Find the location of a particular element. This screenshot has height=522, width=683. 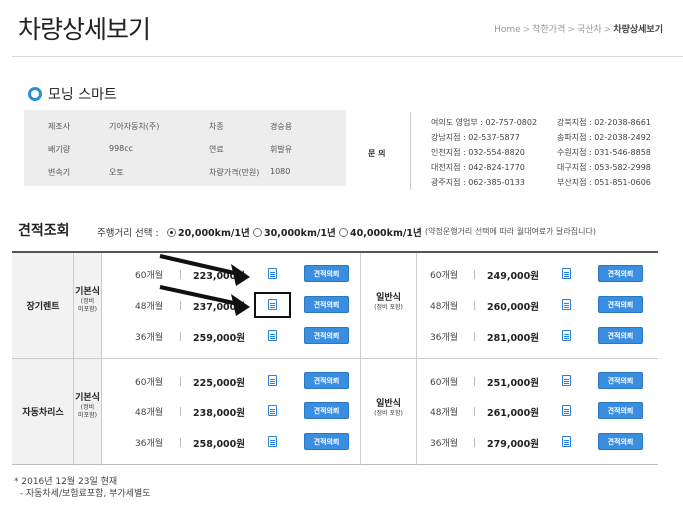

highlight-box is located at coordinates (272, 305).